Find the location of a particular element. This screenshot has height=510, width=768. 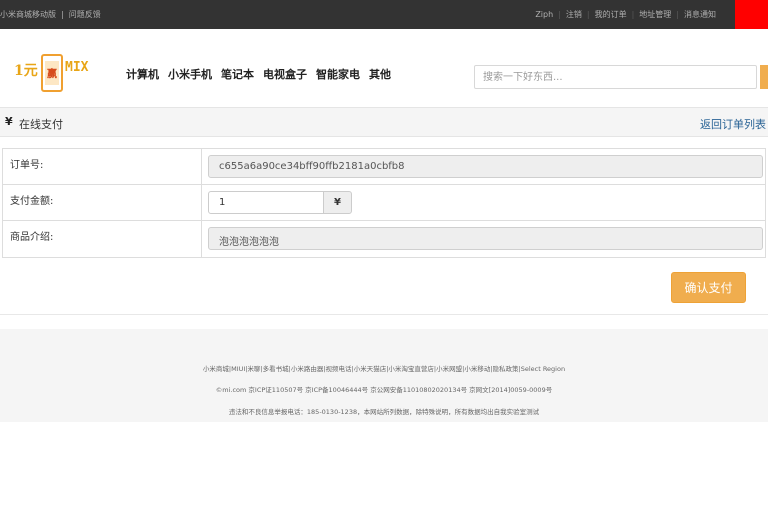

main-nav: 计算机 小米手机 笔记本 电视盒子 智能家电 其他 is located at coordinates (263, 74).